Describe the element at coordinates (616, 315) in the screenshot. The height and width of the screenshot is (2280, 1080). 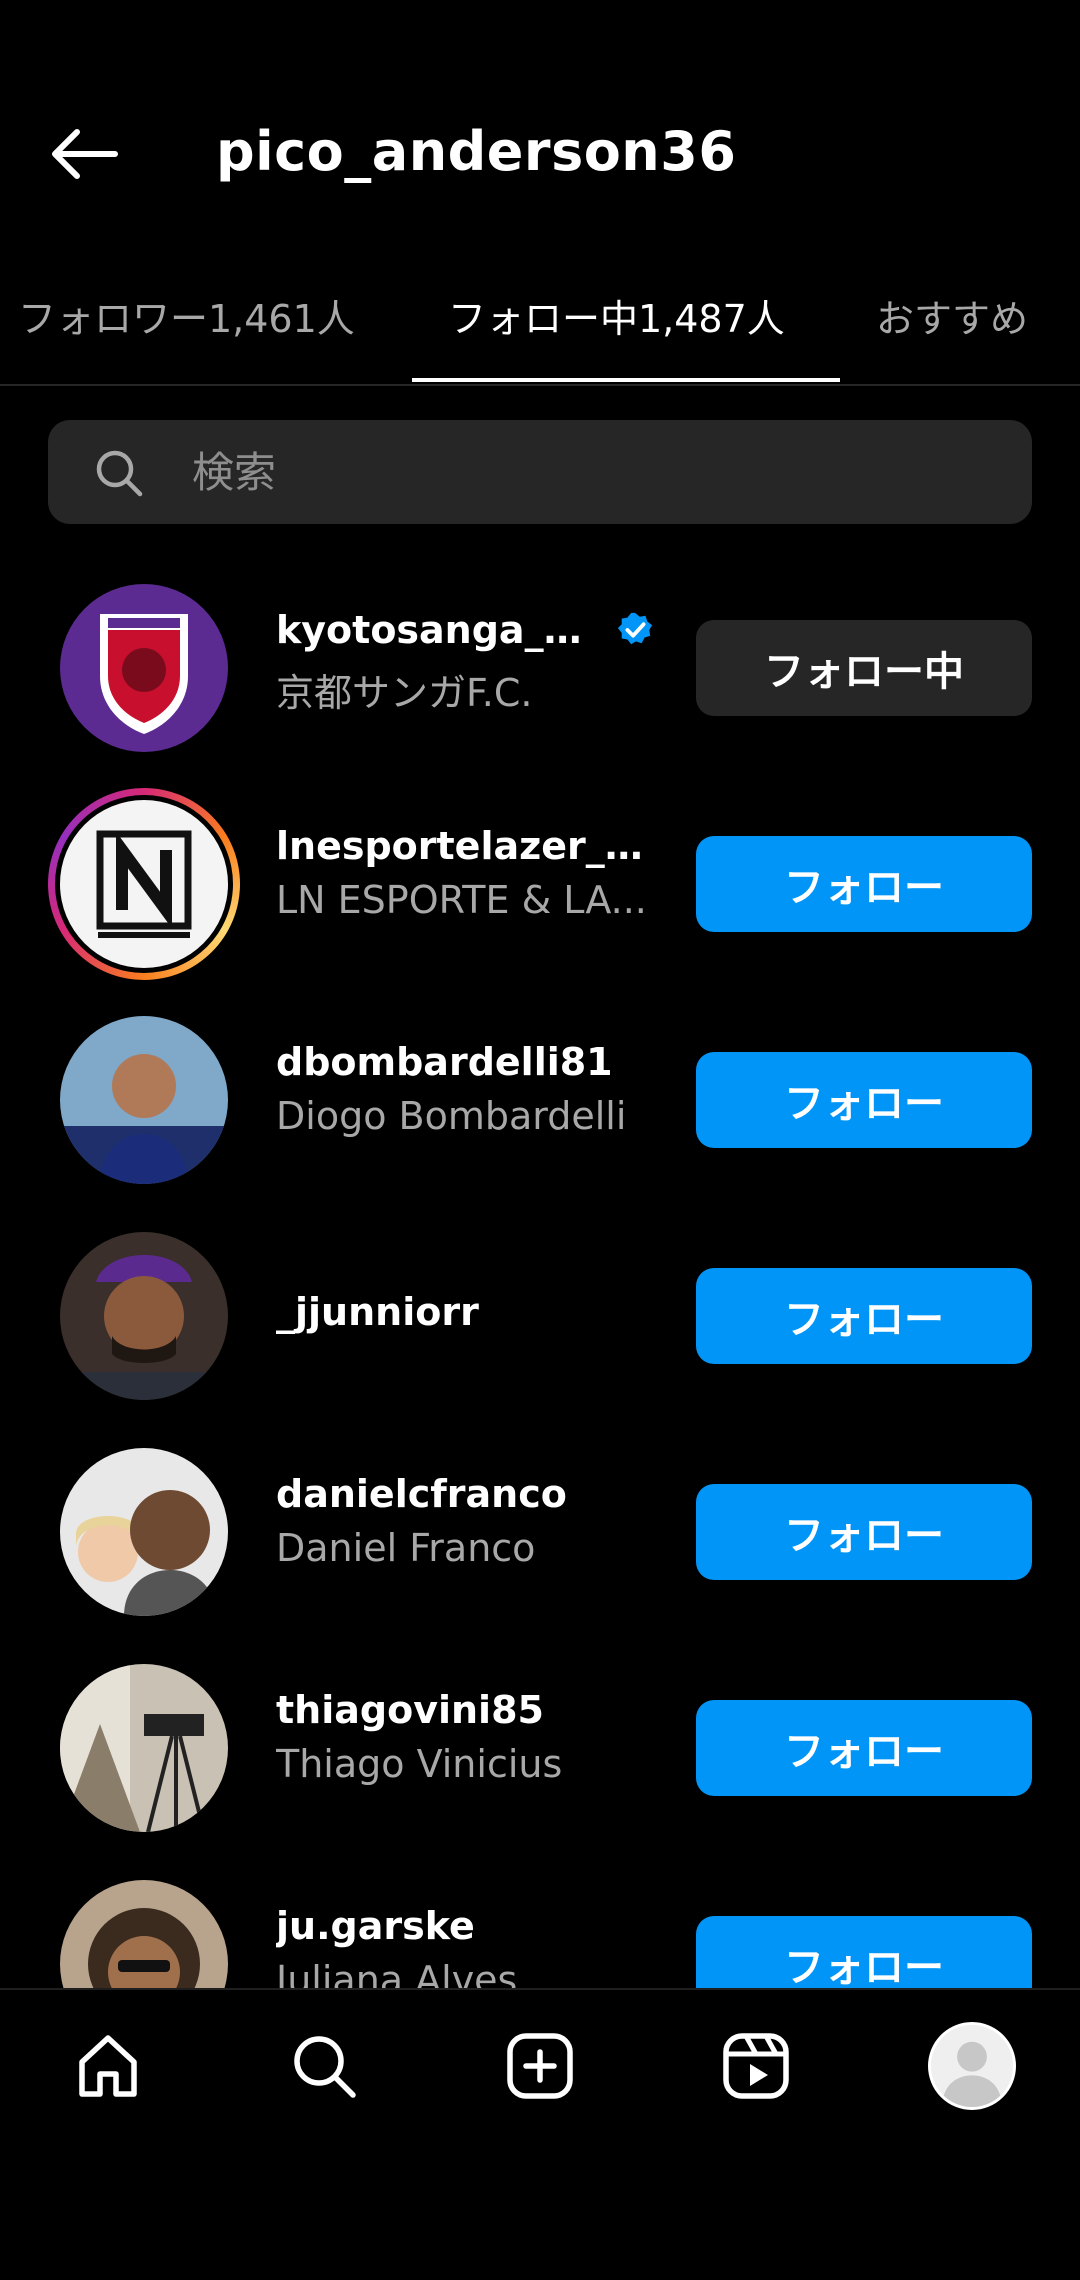
I see `tab-following: フォロー中1,487人` at that location.